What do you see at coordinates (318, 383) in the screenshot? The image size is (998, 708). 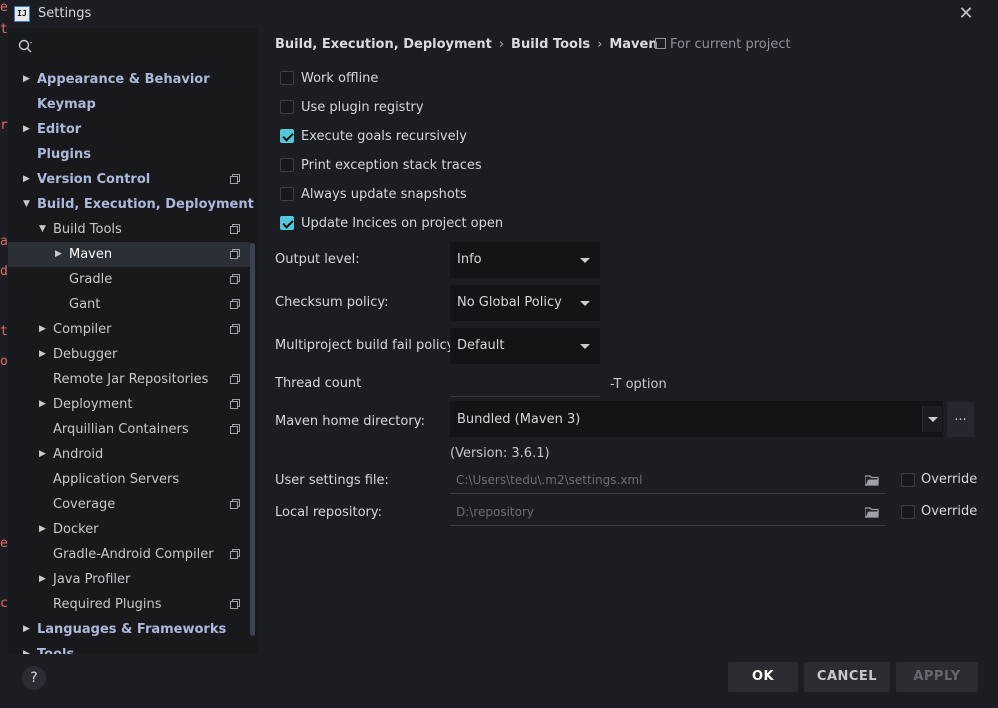 I see `thread-count-label: Thread count` at bounding box center [318, 383].